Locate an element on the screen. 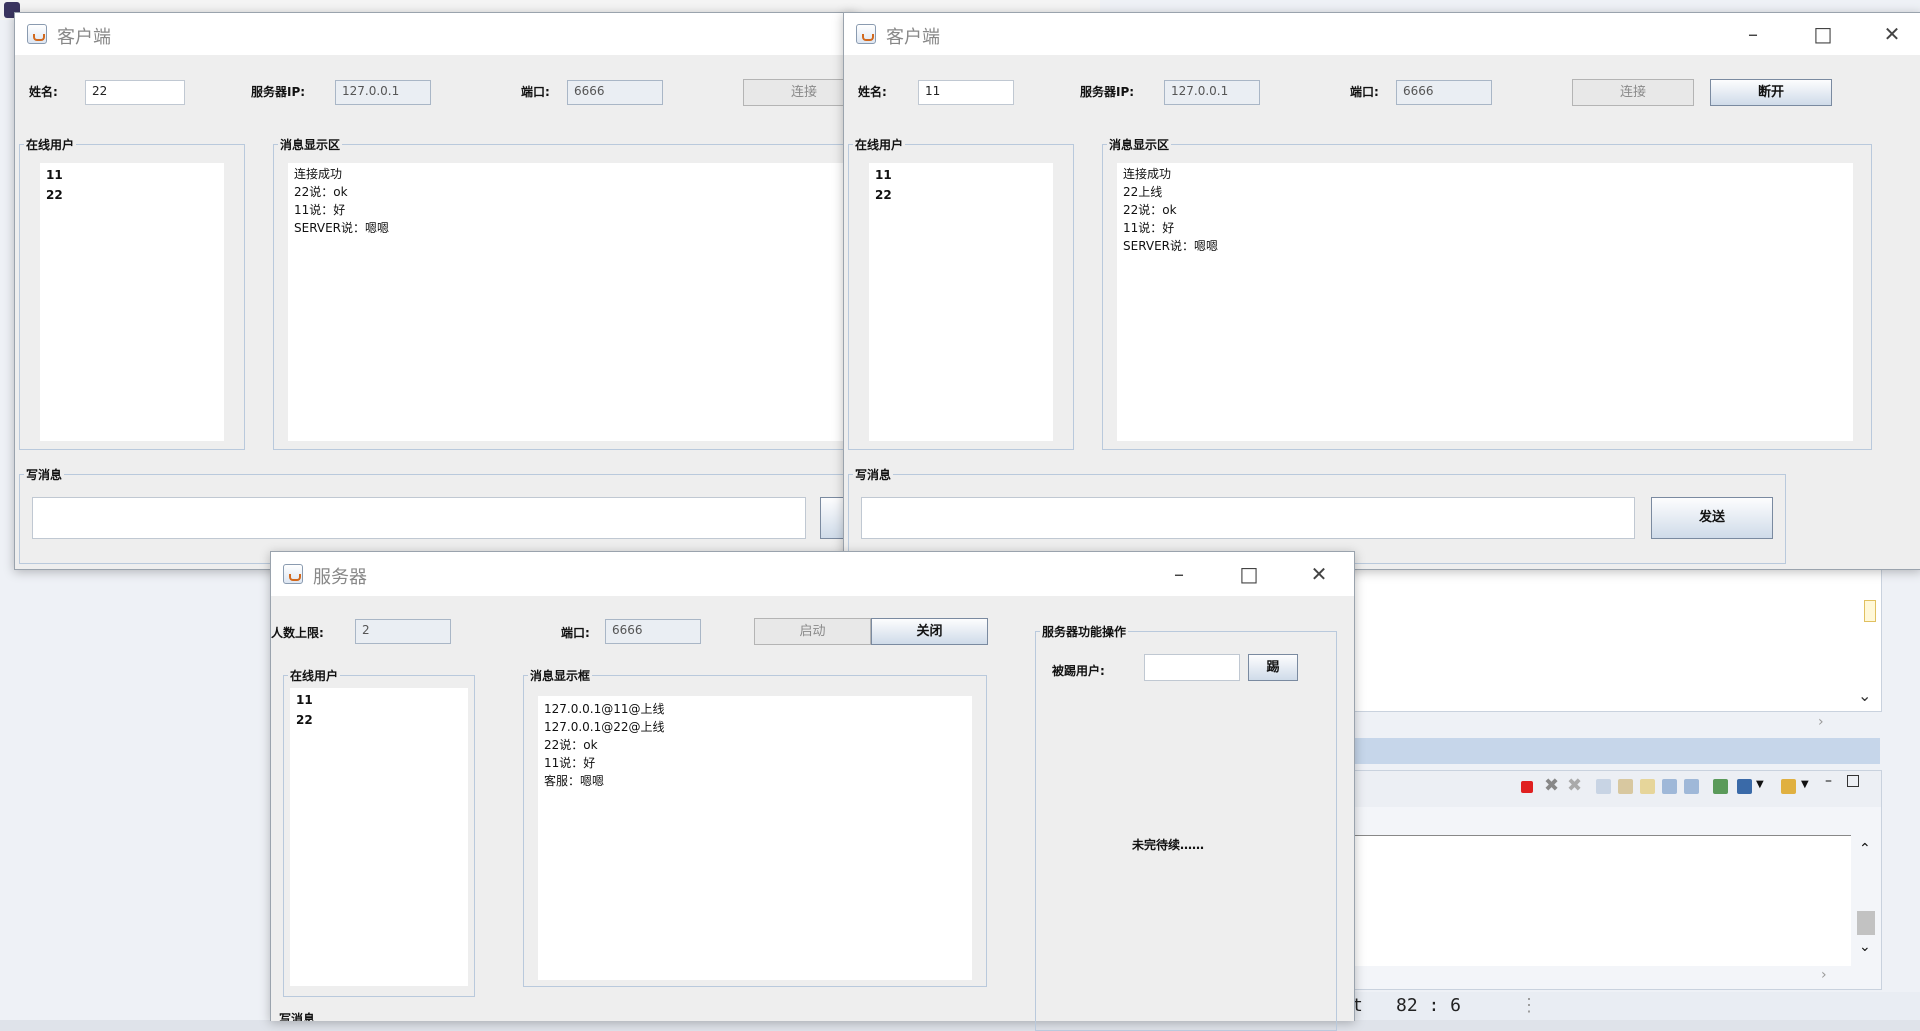 This screenshot has width=1920, height=1031. name-field: 22 is located at coordinates (135, 92).